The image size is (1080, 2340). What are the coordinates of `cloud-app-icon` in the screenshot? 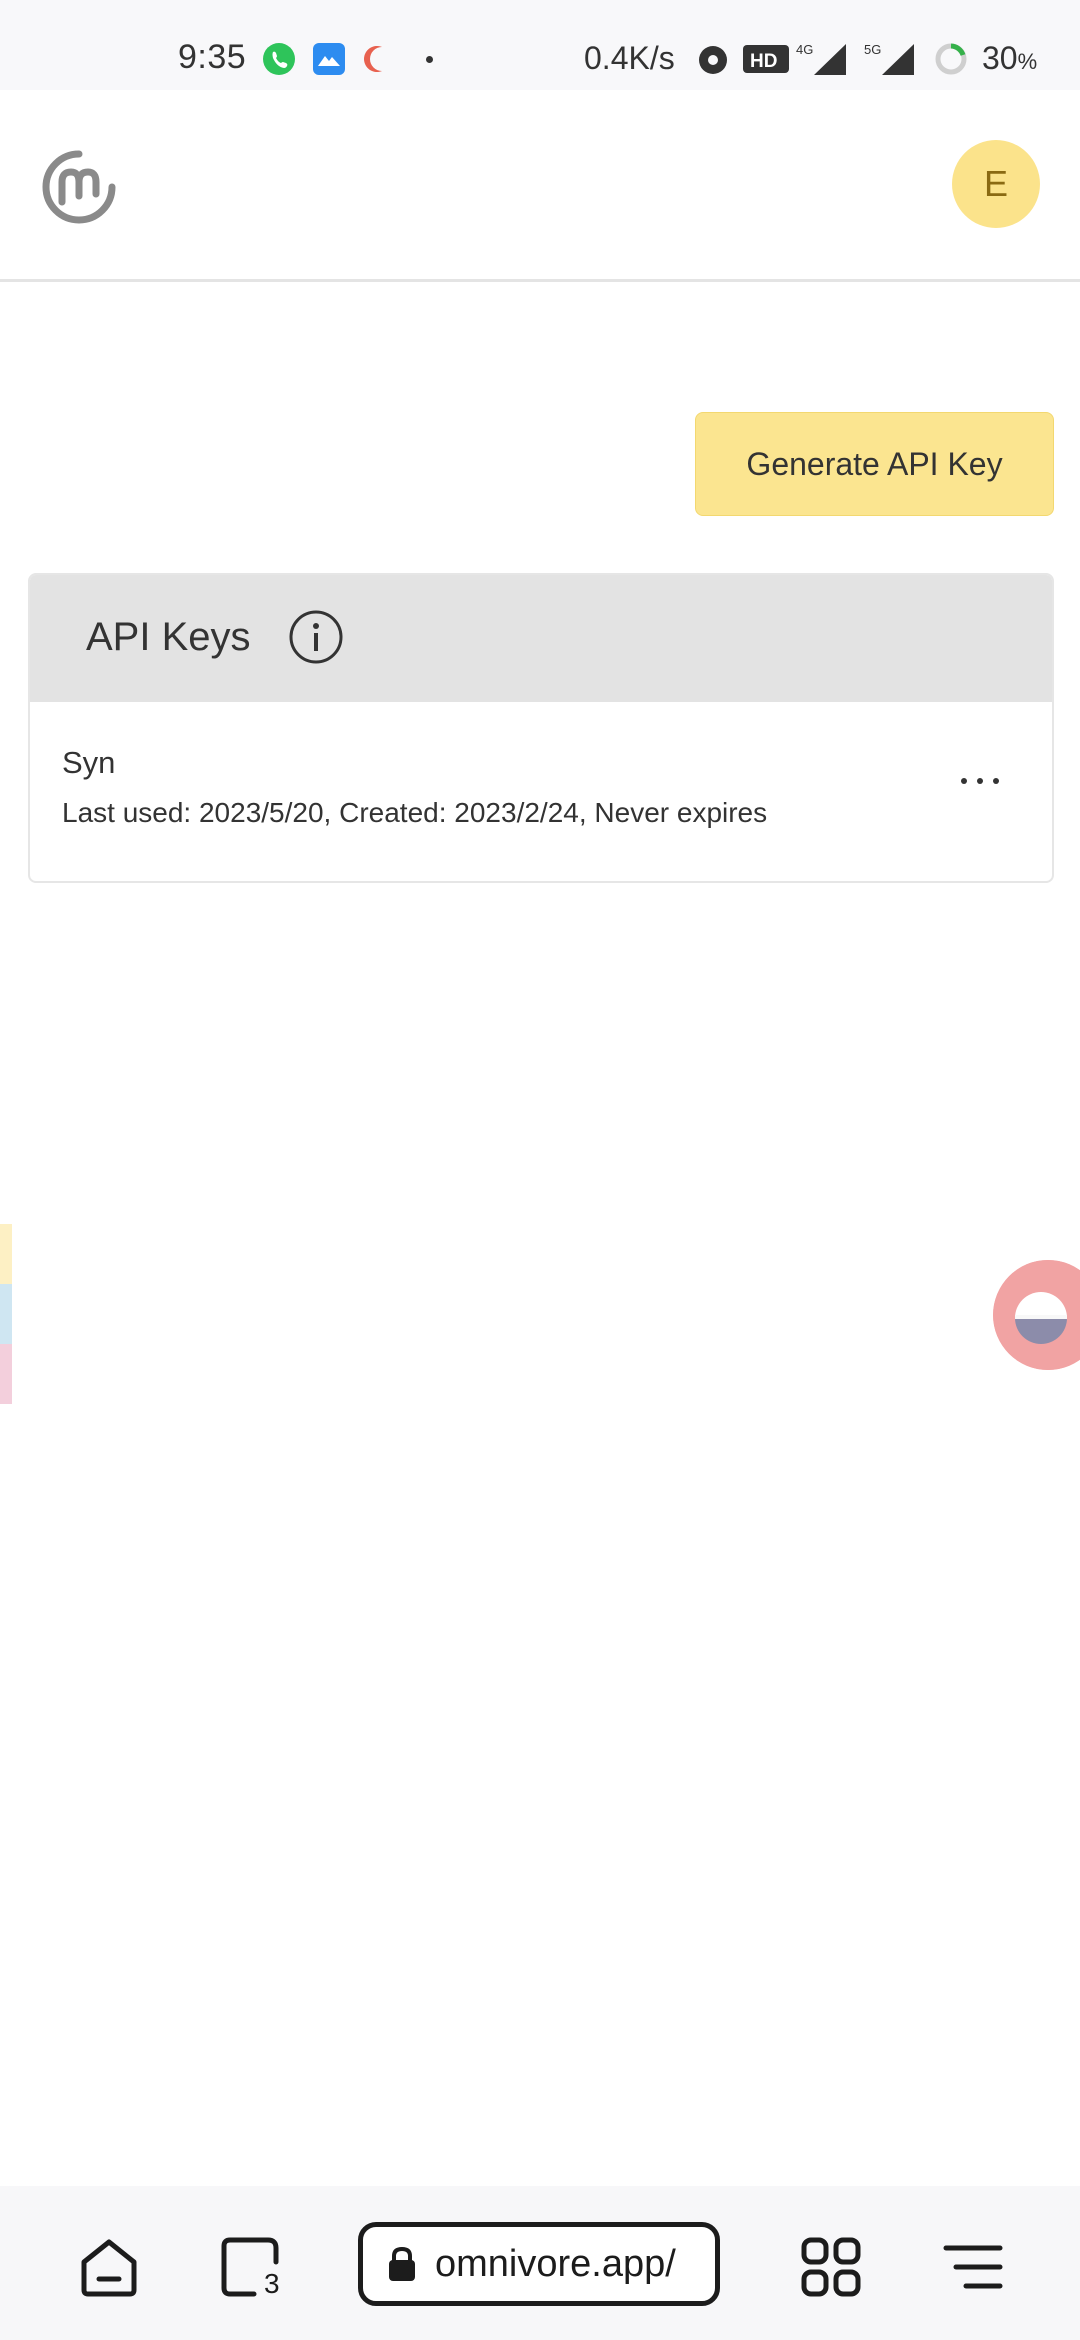 It's located at (329, 59).